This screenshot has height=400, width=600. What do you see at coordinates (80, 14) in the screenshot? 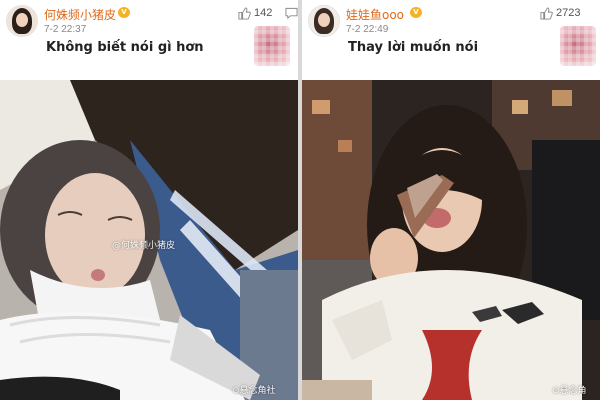
I see `username: 何姝频小猪皮` at bounding box center [80, 14].